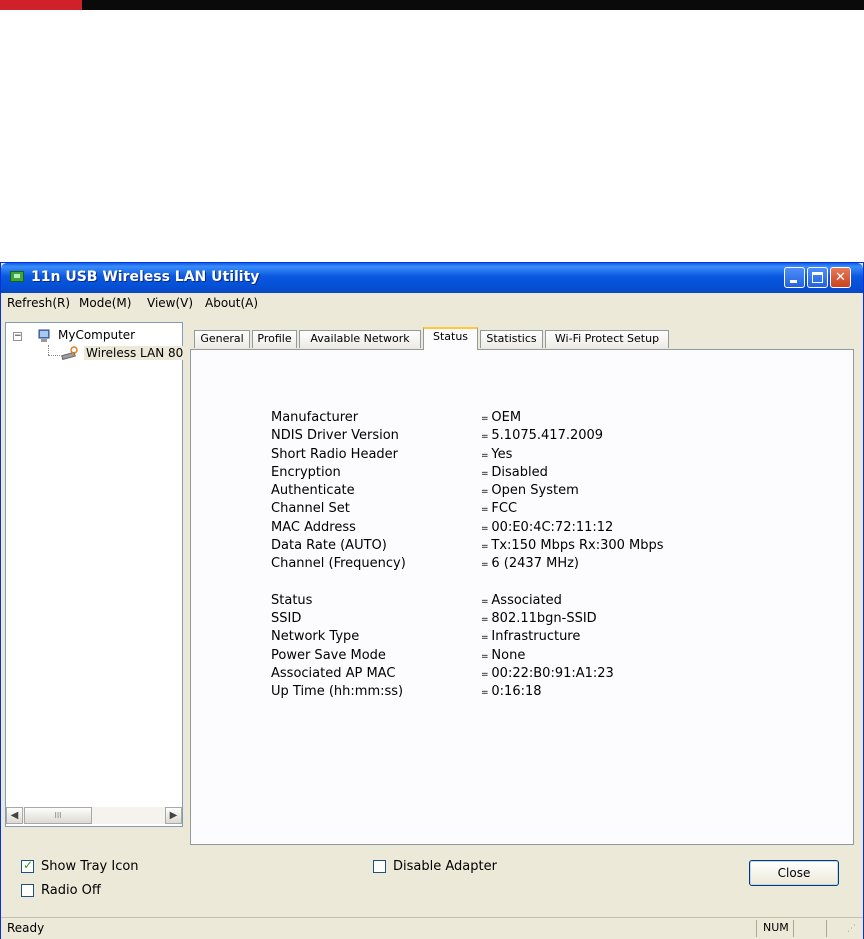  Describe the element at coordinates (17, 336) in the screenshot. I see `tree-expander: −` at that location.